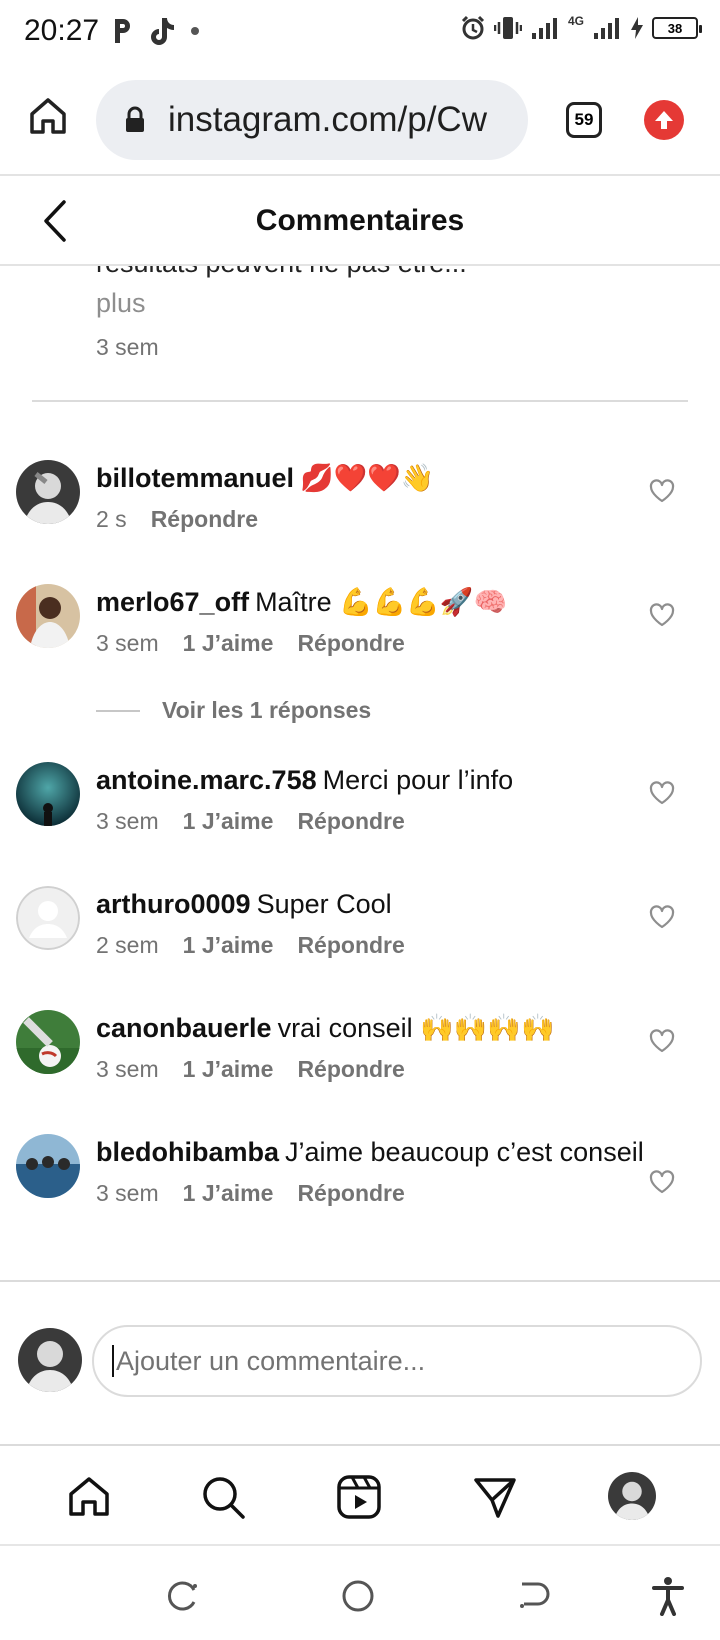 The image size is (720, 1640). Describe the element at coordinates (416, 1028) in the screenshot. I see `comment-text: vrai conseil 🙌🙌🙌🙌` at that location.